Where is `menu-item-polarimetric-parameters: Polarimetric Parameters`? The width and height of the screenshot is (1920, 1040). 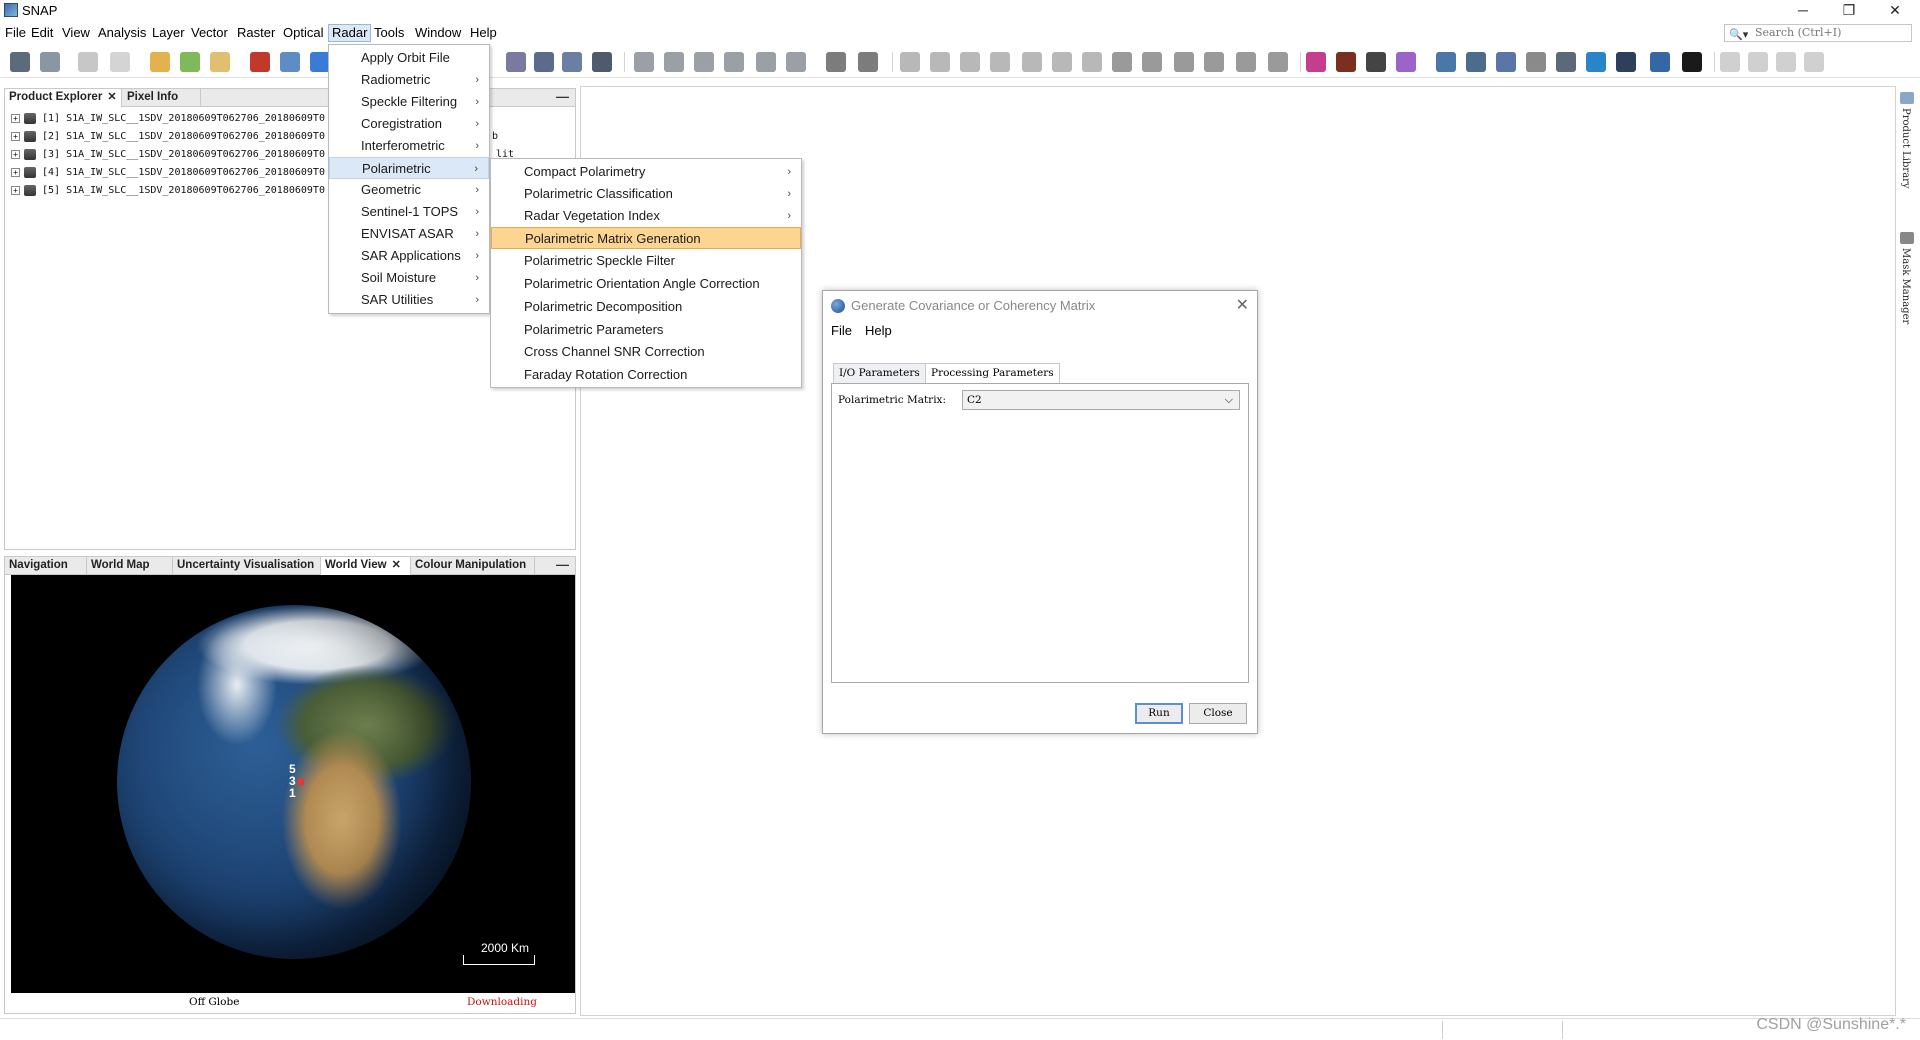
menu-item-polarimetric-parameters: Polarimetric Parameters is located at coordinates (646, 330).